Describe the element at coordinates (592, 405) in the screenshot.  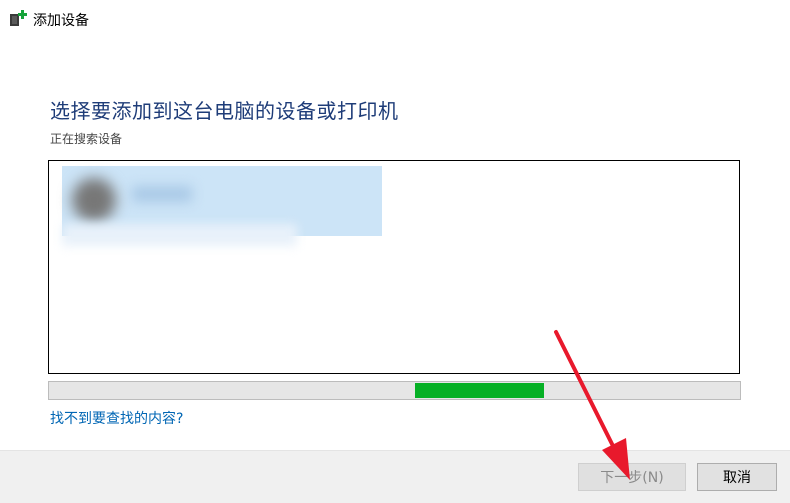
I see `annotation-arrow` at that location.